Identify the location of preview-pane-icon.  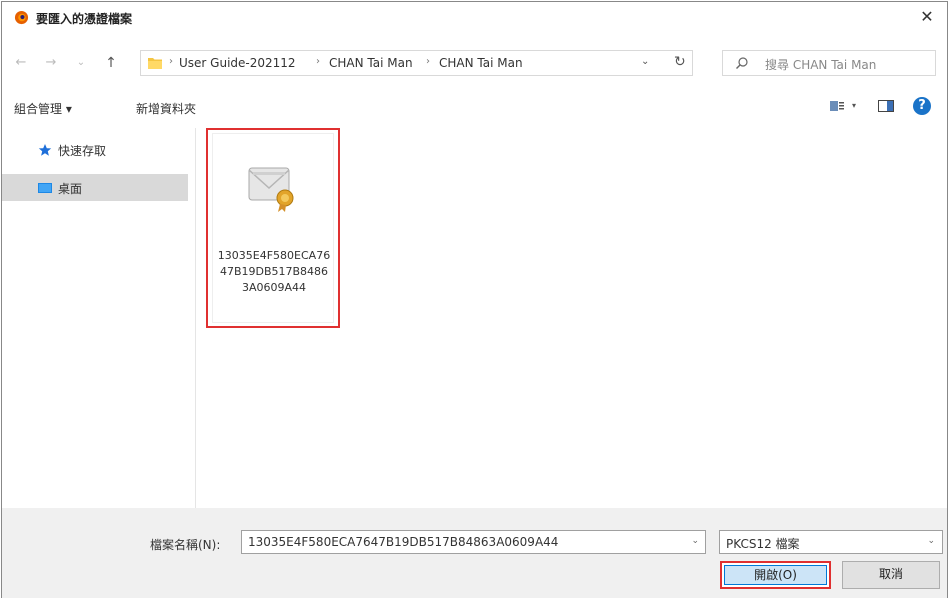
(886, 106).